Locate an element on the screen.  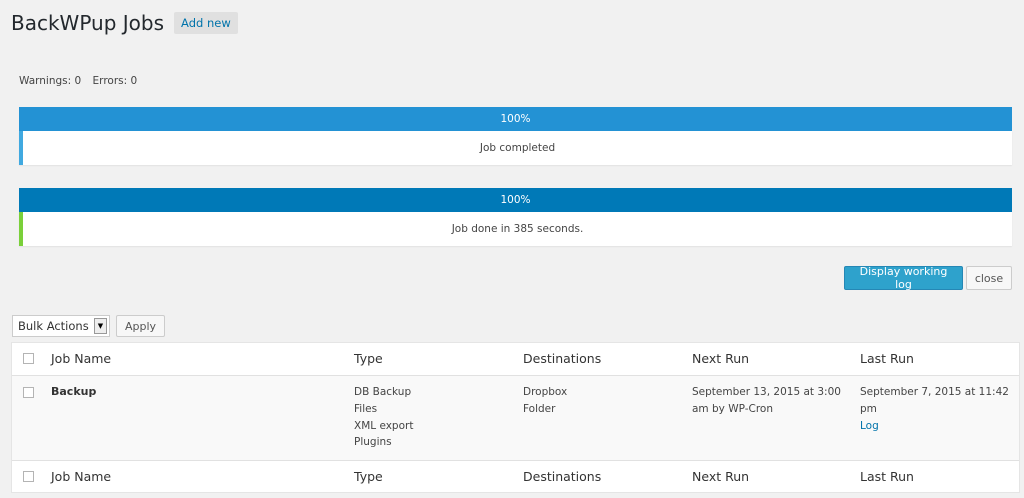
column-header-job-name: Job Name is located at coordinates (81, 358).